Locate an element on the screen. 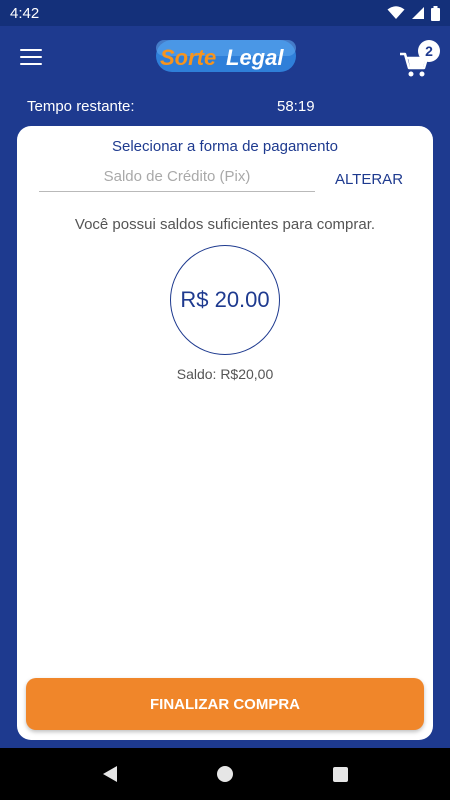  payment-method-field: Saldo de Crédito (Pix) is located at coordinates (177, 180).